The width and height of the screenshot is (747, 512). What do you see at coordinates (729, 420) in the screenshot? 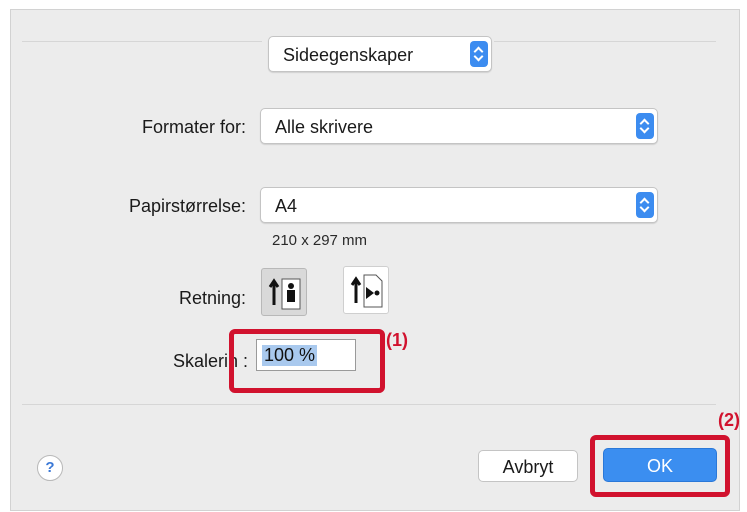
I see `callout-2: (2)` at bounding box center [729, 420].